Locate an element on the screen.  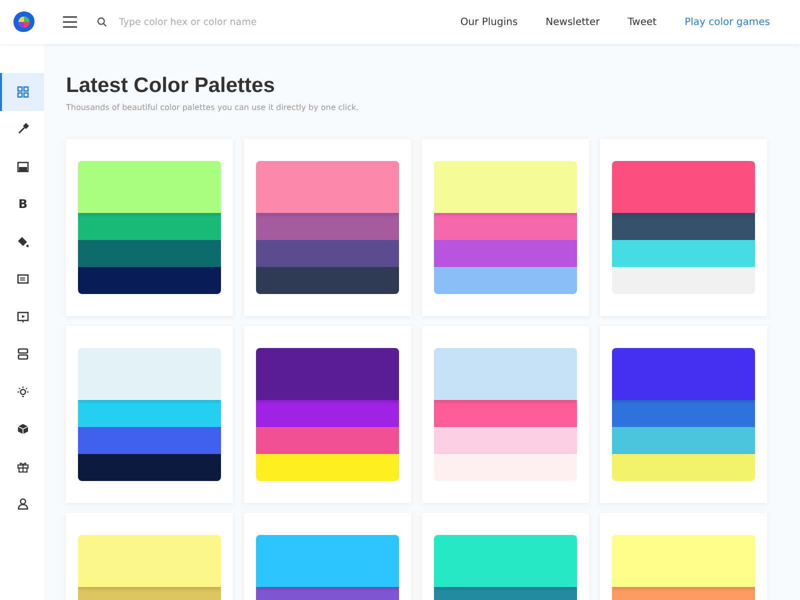
sidebar-item: B is located at coordinates (22, 204).